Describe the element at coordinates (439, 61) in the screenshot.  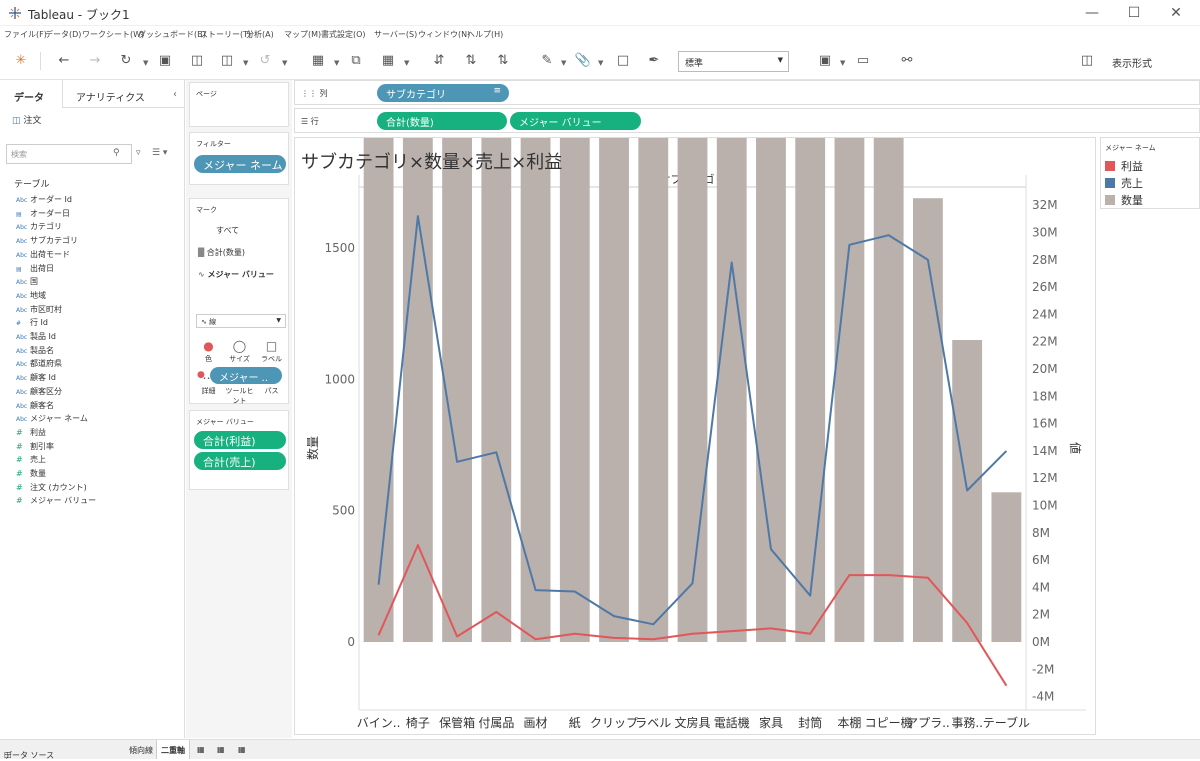
I see `swap-axes-icon: ⇵` at that location.